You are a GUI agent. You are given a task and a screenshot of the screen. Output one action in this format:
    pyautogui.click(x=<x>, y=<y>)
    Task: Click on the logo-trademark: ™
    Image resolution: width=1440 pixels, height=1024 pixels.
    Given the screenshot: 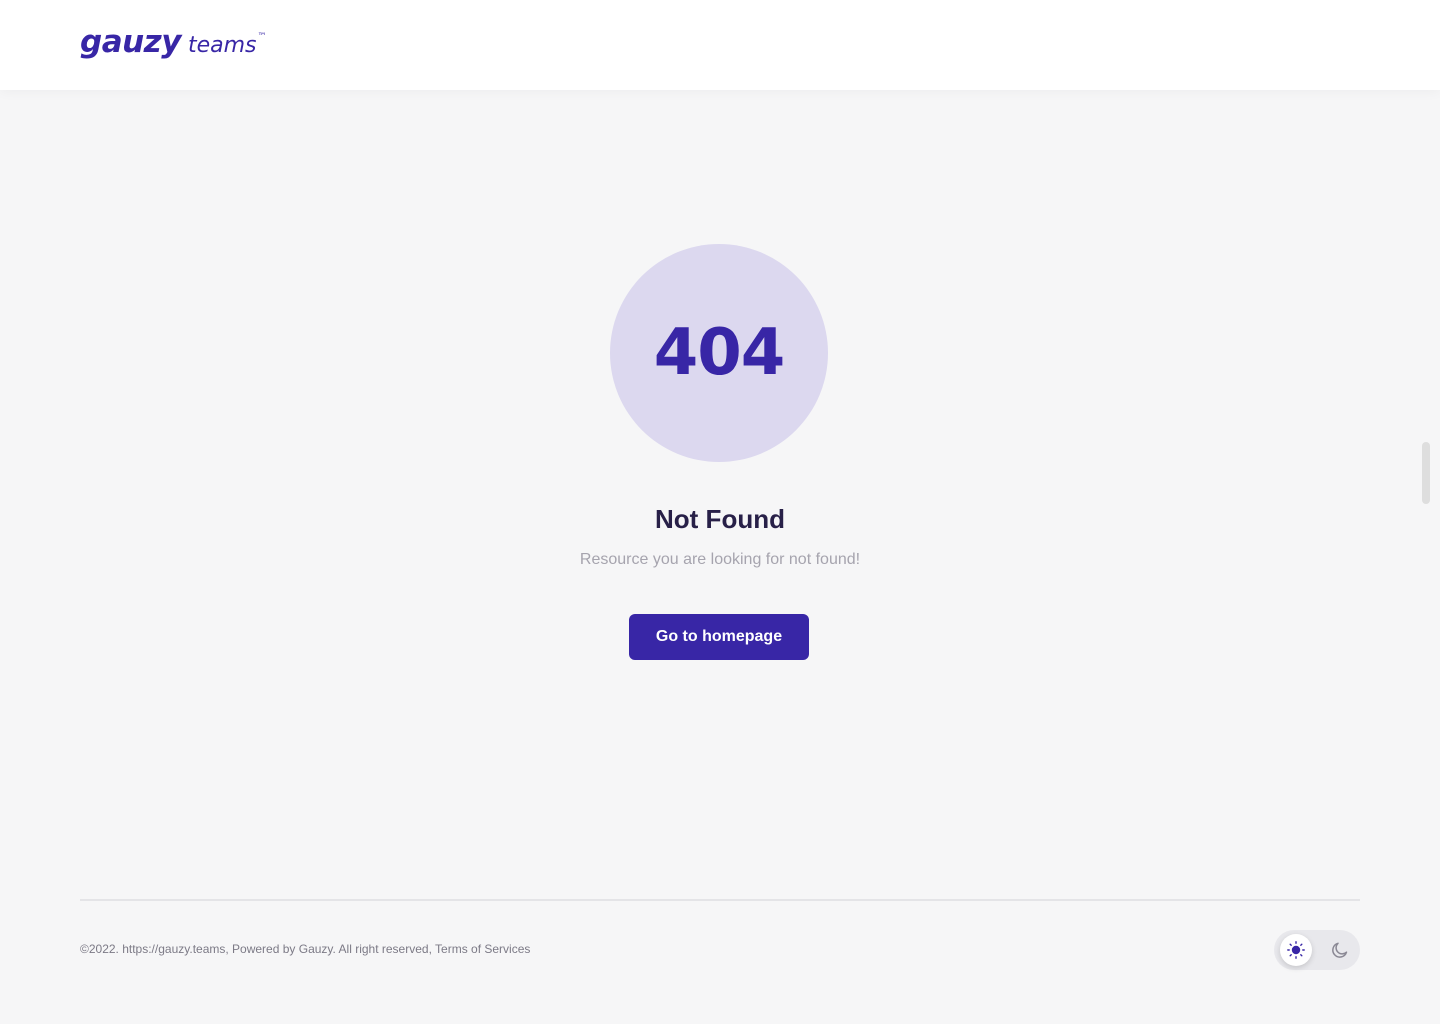 What is the action you would take?
    pyautogui.click(x=262, y=37)
    